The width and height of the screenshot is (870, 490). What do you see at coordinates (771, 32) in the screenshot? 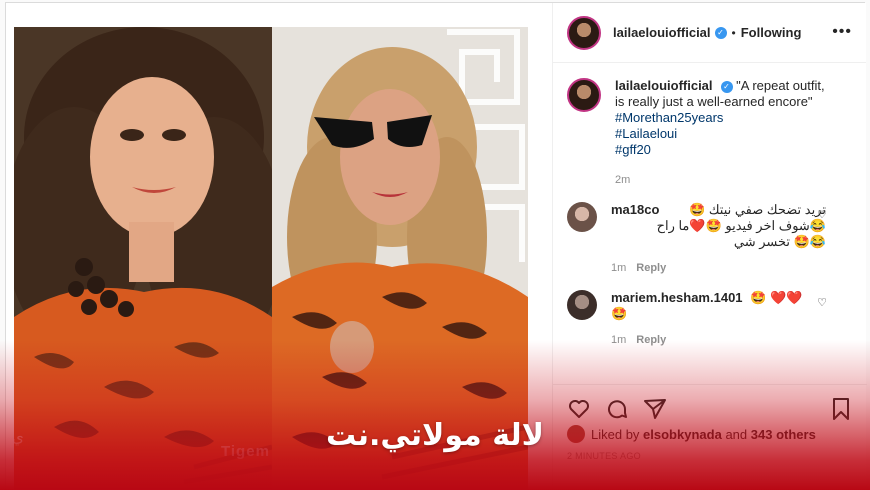
I see `following-button: Following` at bounding box center [771, 32].